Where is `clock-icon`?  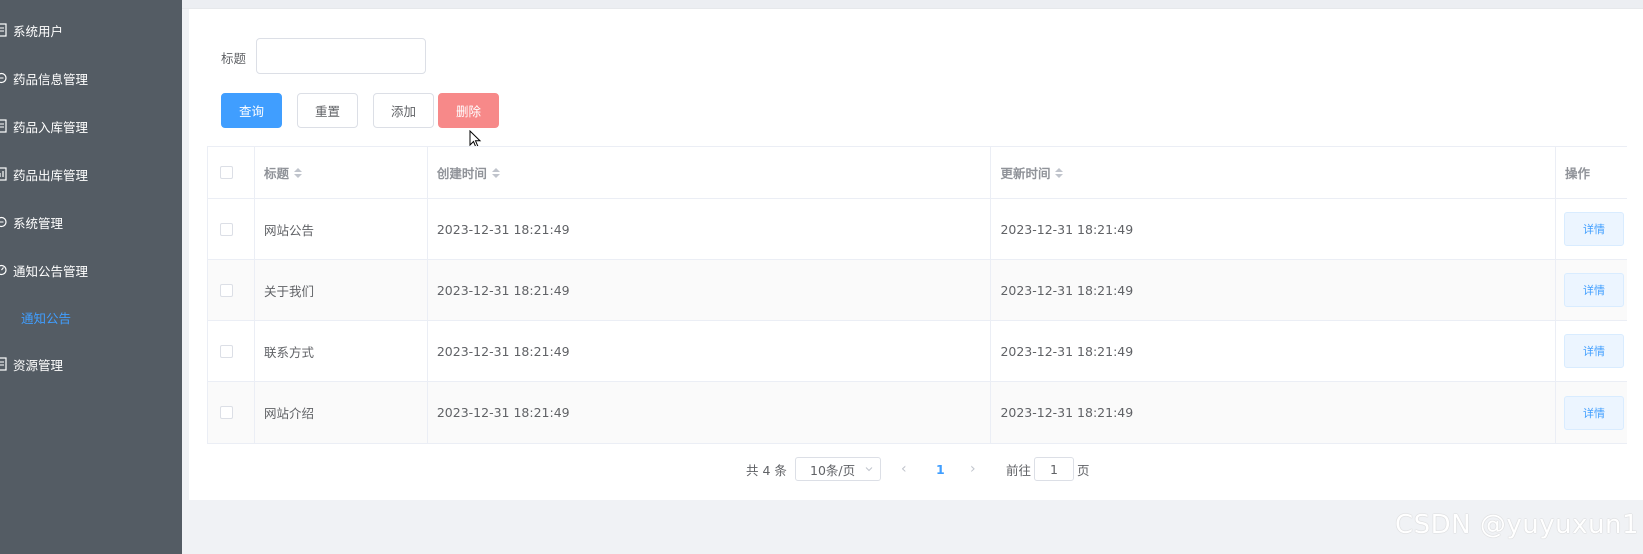
clock-icon is located at coordinates (4, 270).